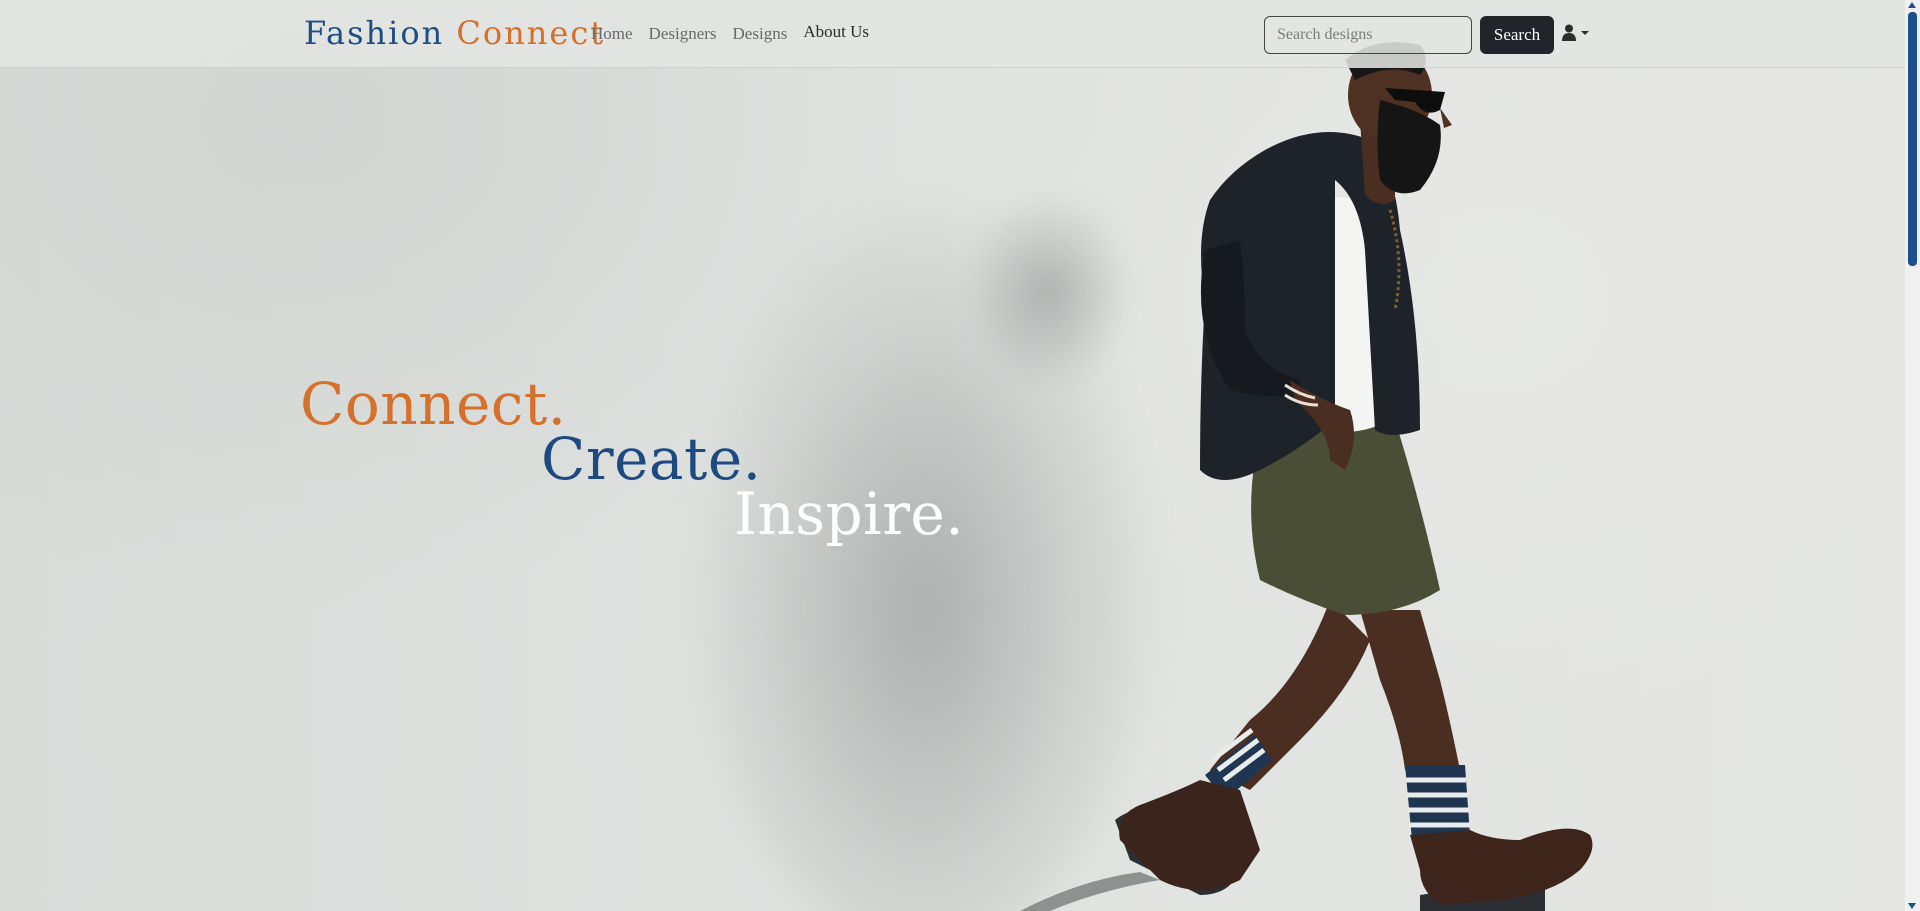  Describe the element at coordinates (1912, 139) in the screenshot. I see `scroll-thumb` at that location.